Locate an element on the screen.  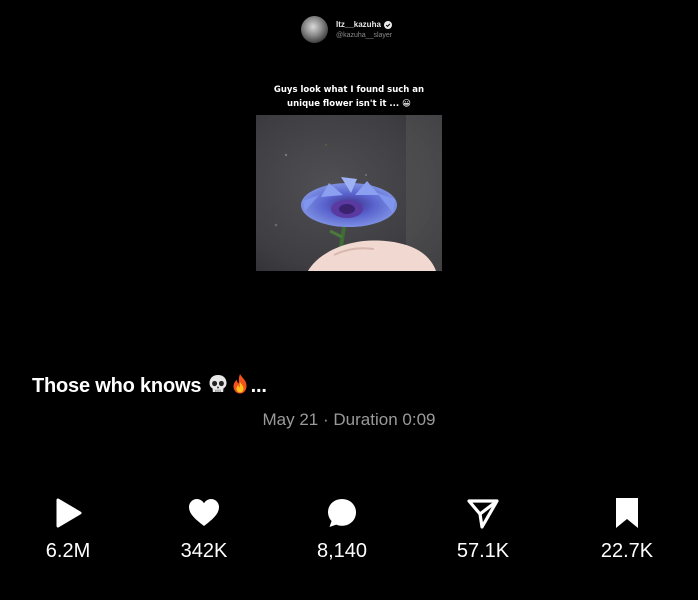
avatar is located at coordinates (314, 29).